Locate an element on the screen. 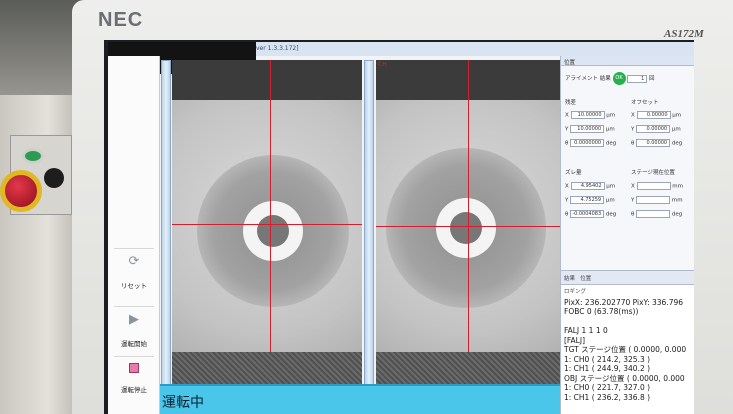 The image size is (733, 414). log-line: 1: CH1 ( 244.9, 340.2 ) is located at coordinates (607, 368).